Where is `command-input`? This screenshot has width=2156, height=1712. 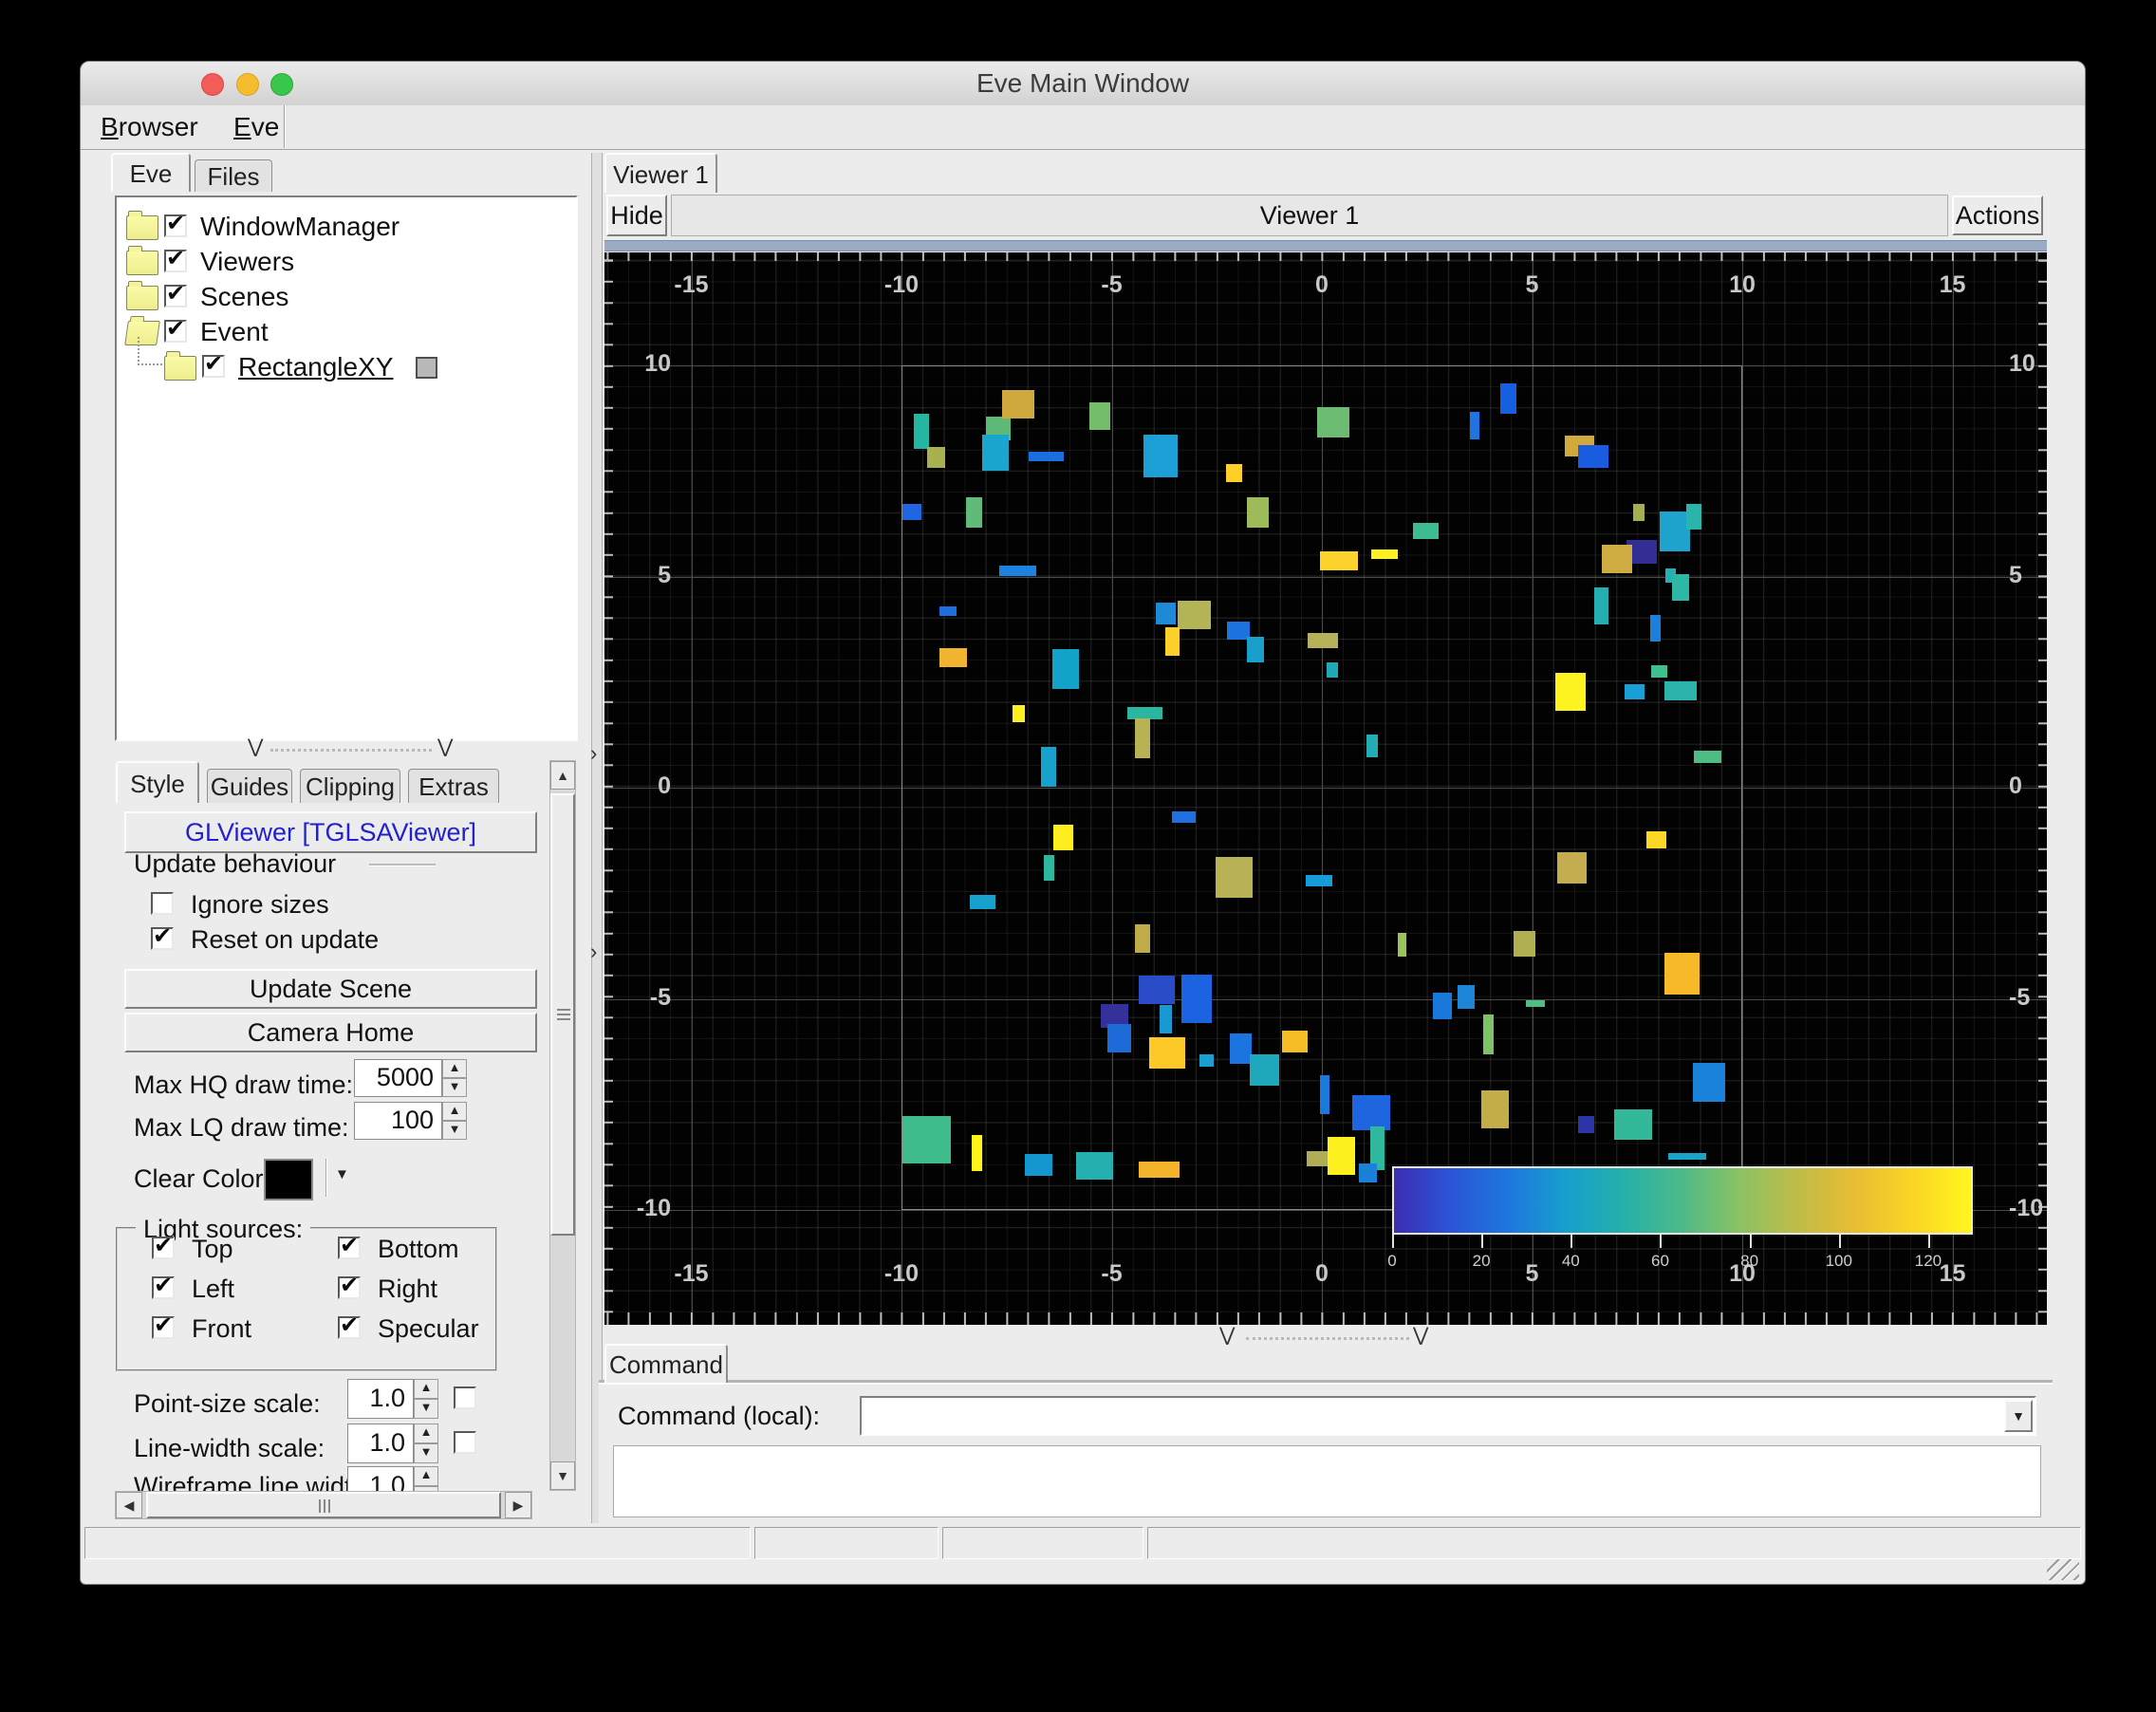 command-input is located at coordinates (1448, 1416).